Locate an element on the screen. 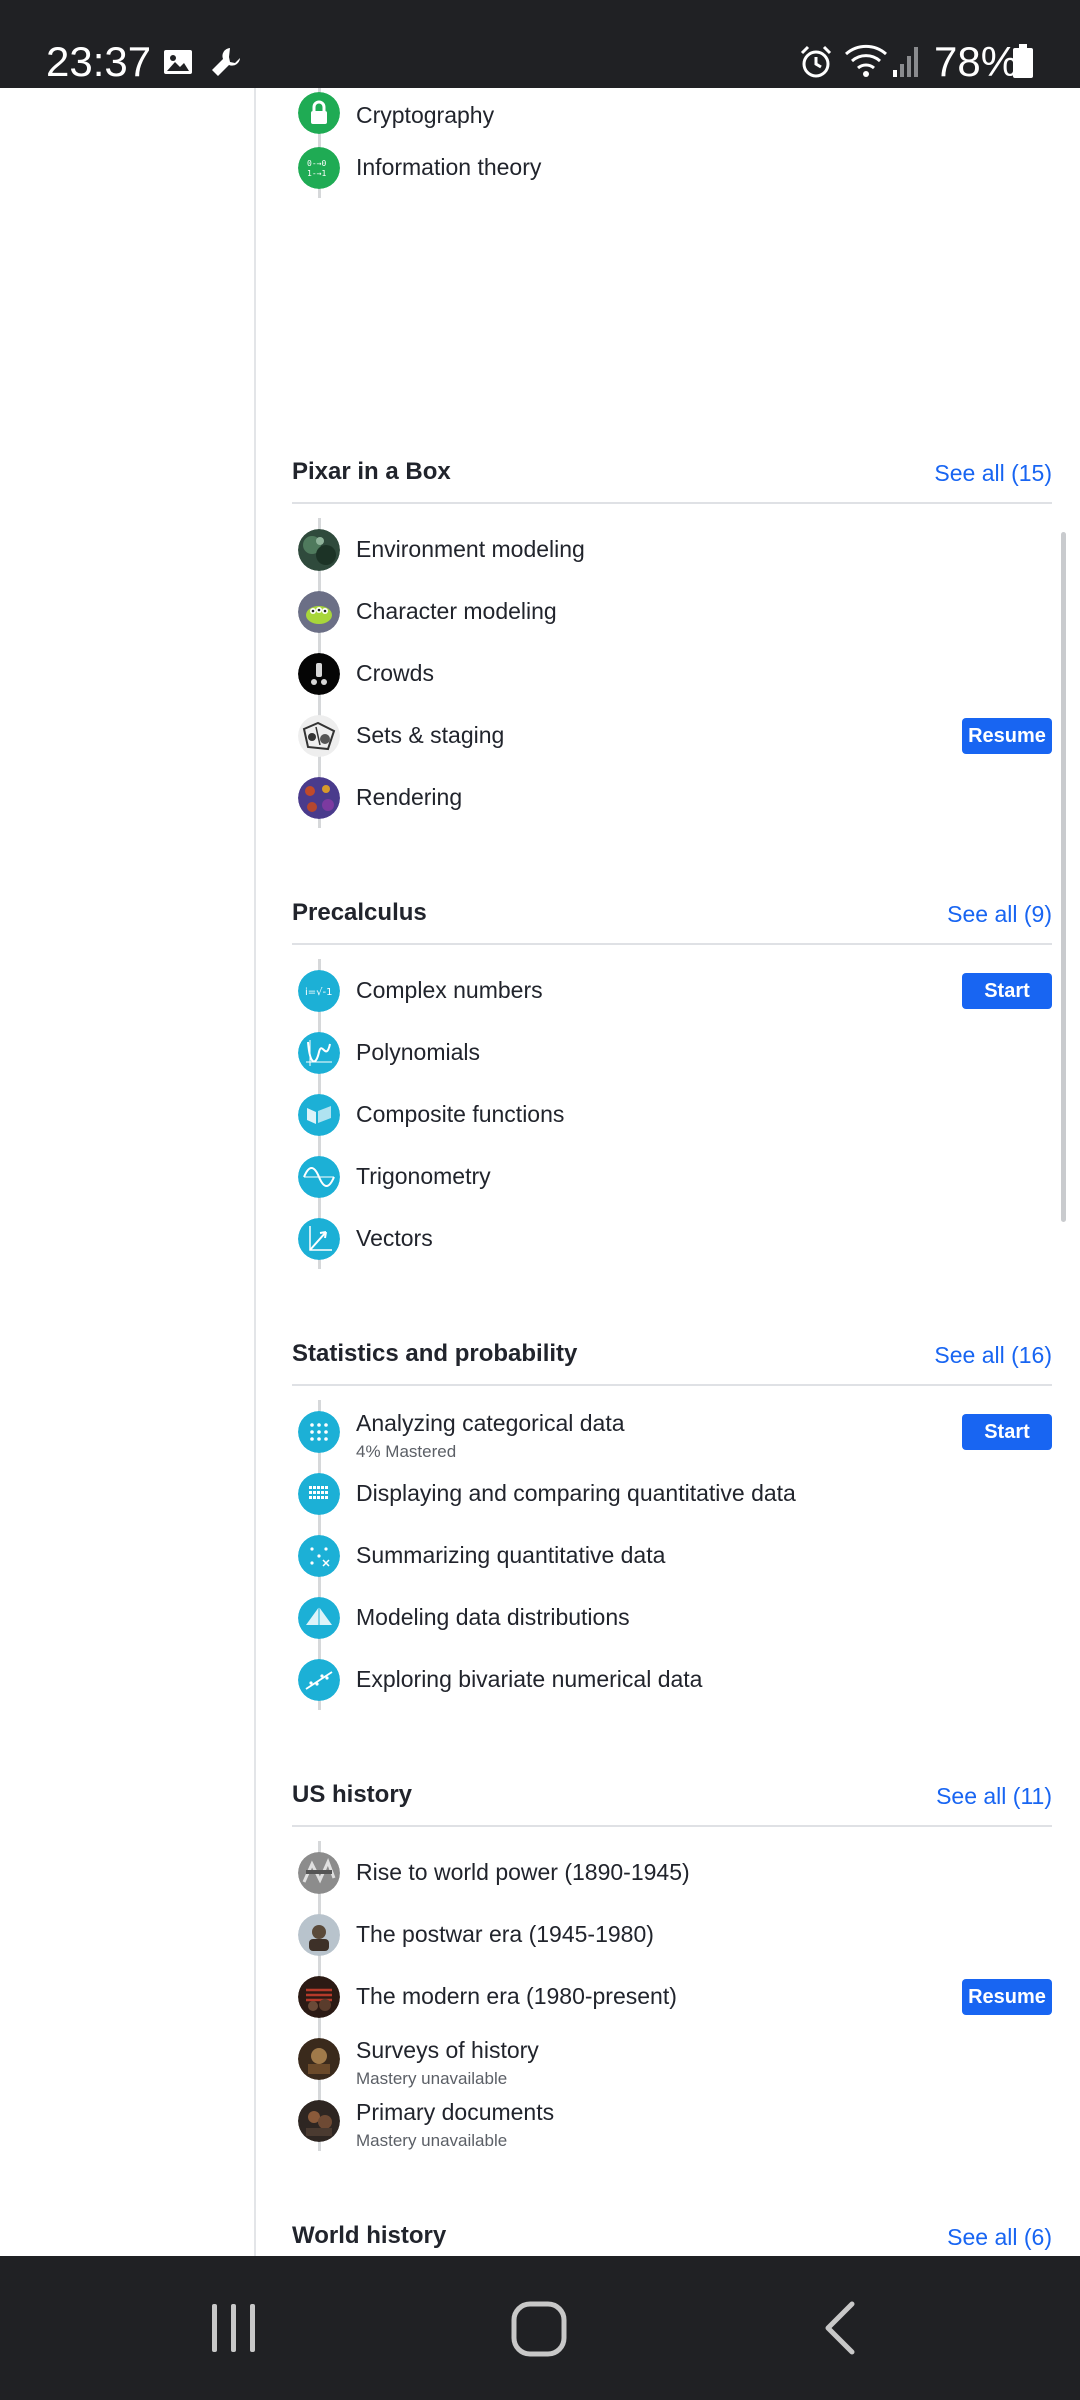 Image resolution: width=1080 pixels, height=2400 pixels. unit-item-polynomials: Polynomials is located at coordinates (672, 1052).